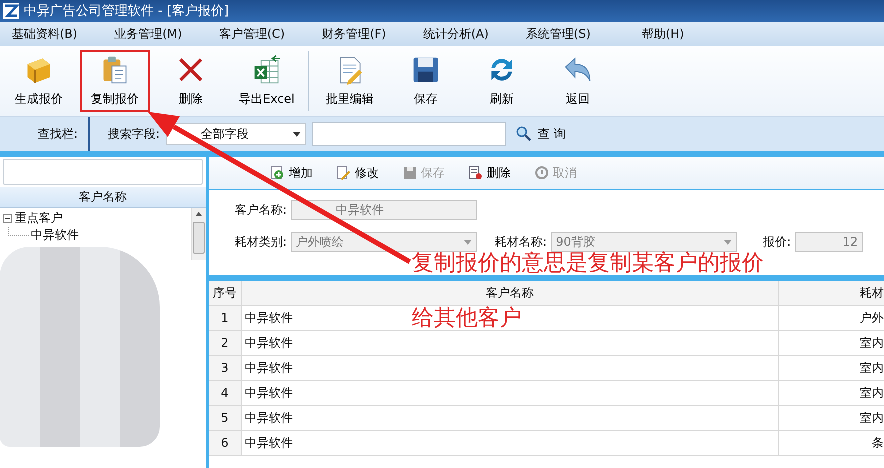 Image resolution: width=884 pixels, height=468 pixels. What do you see at coordinates (39, 81) in the screenshot?
I see `toolbar-button: 生成报价` at bounding box center [39, 81].